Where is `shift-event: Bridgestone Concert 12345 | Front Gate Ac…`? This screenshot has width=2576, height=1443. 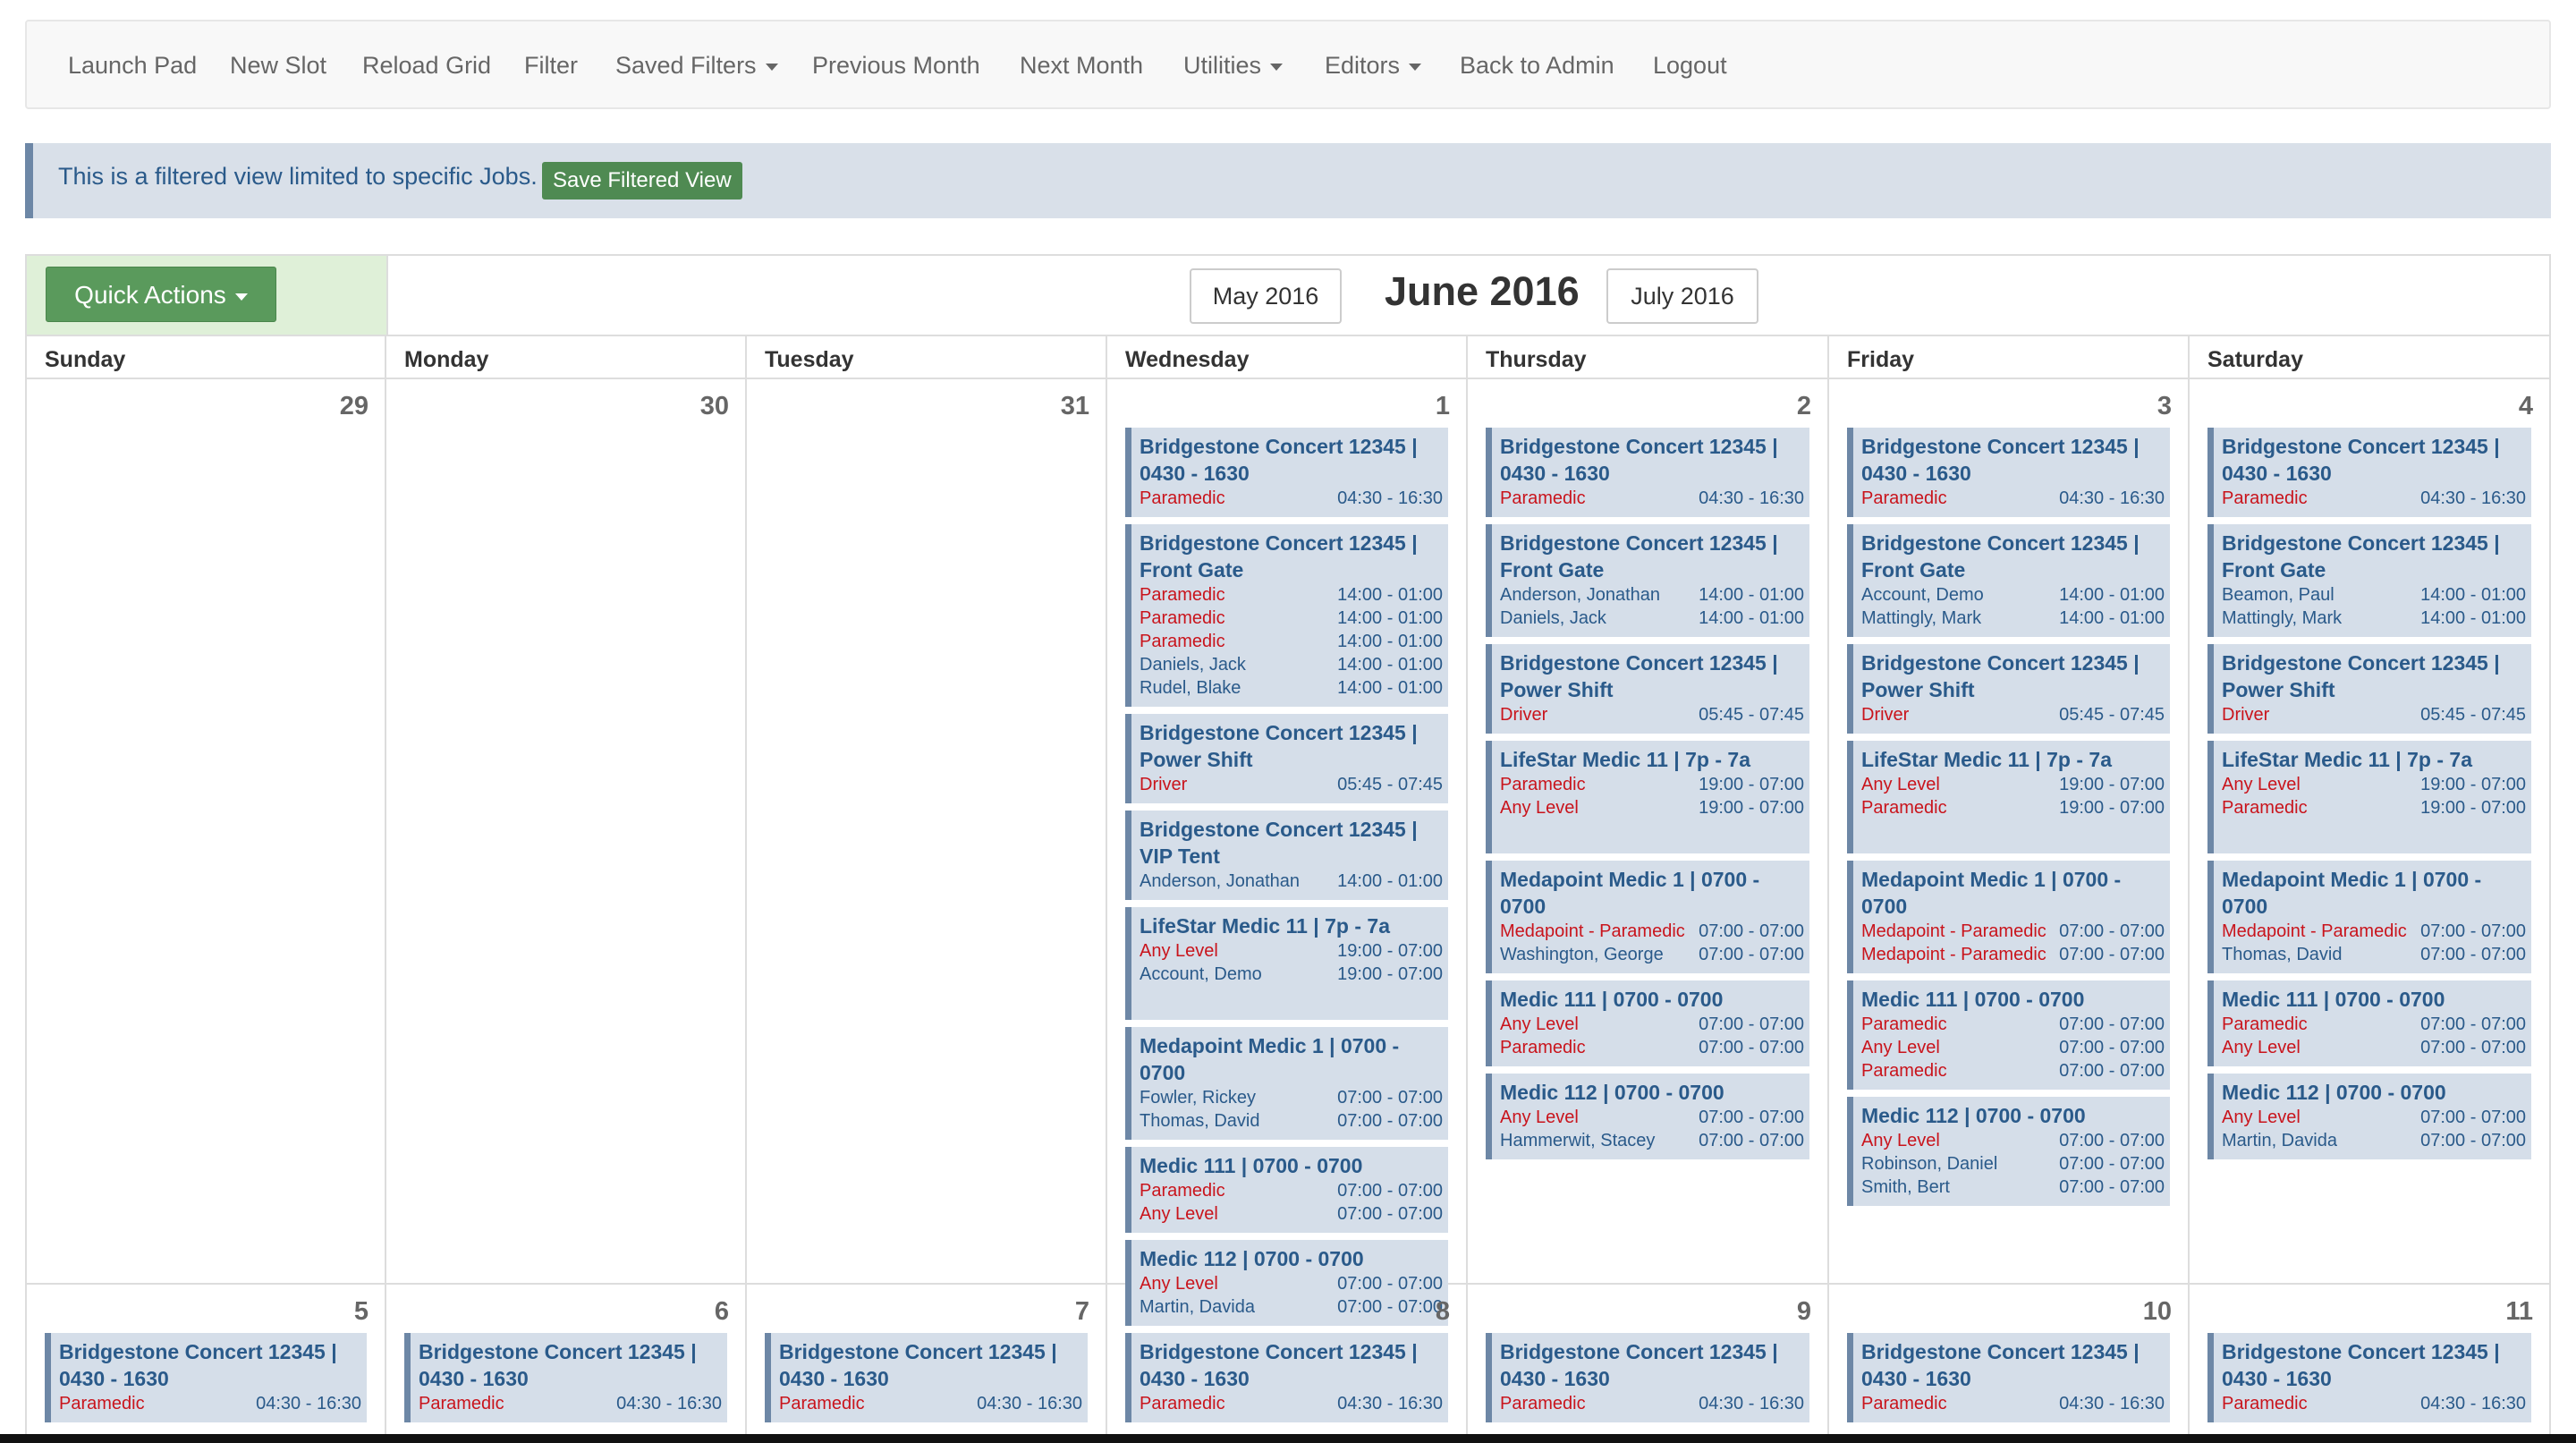
shift-event: Bridgestone Concert 12345 | Front Gate Ac… is located at coordinates (2008, 580).